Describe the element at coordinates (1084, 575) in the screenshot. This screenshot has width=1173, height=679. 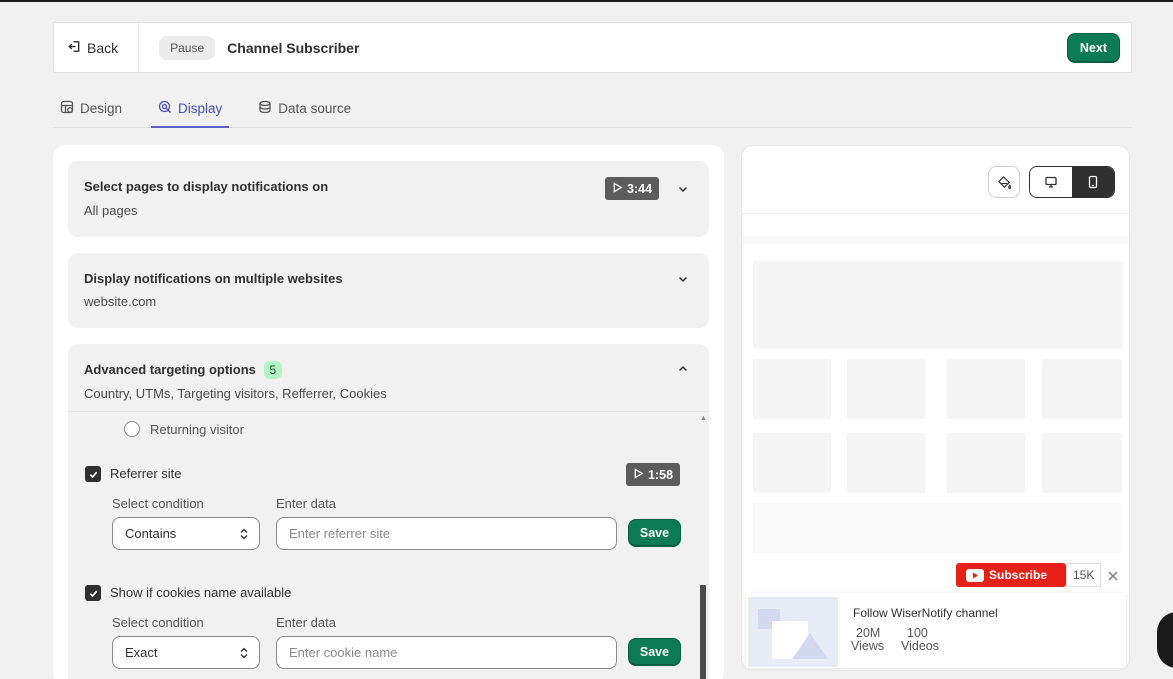
I see `subscriber-count: 15K` at that location.